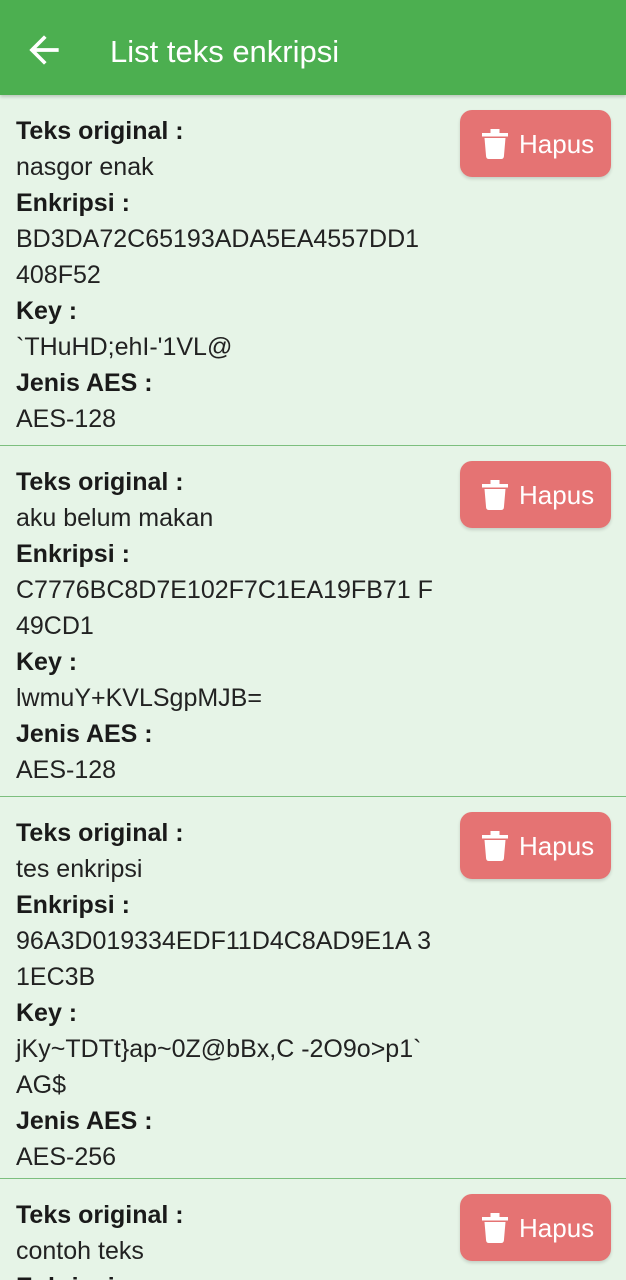 The width and height of the screenshot is (626, 1280). I want to click on key-value: lwmuY+KVLSgpMJB=, so click(139, 698).